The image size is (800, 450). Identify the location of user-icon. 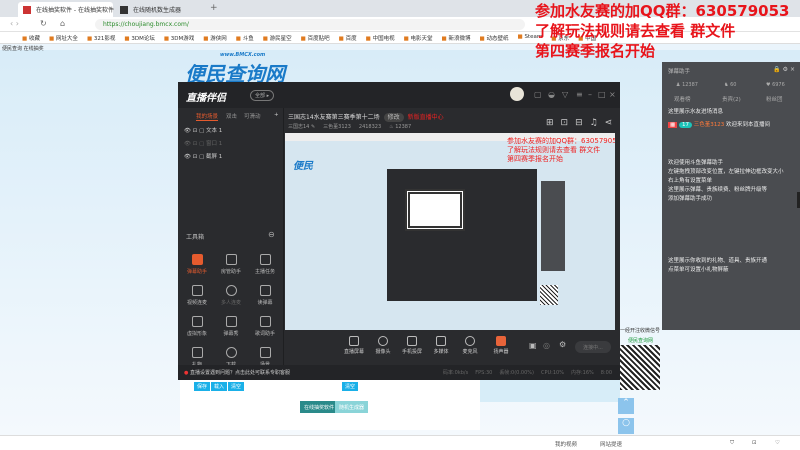
(231, 259).